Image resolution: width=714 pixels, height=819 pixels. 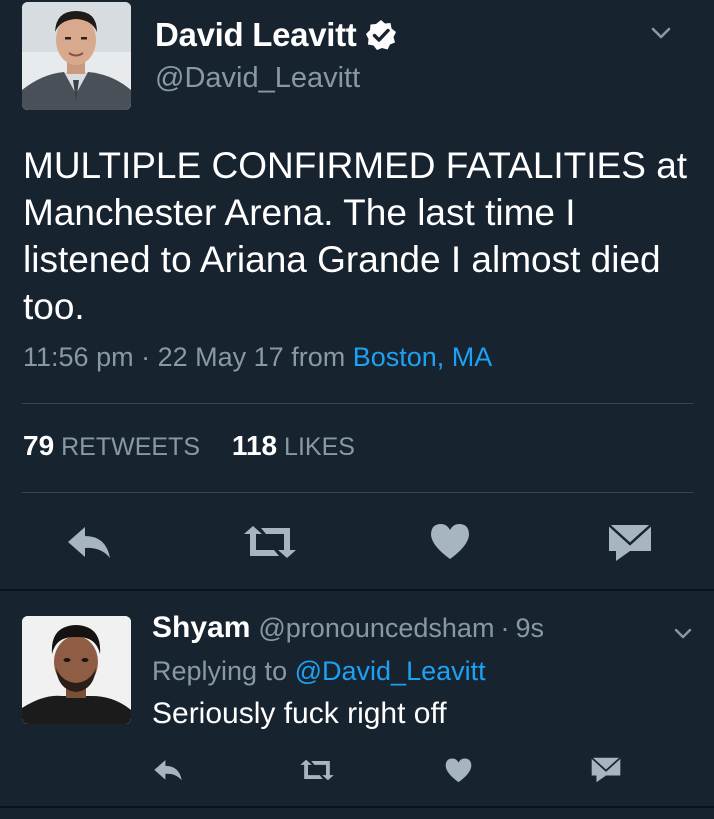 What do you see at coordinates (221, 357) in the screenshot?
I see `tweet-date: 22 May 17` at bounding box center [221, 357].